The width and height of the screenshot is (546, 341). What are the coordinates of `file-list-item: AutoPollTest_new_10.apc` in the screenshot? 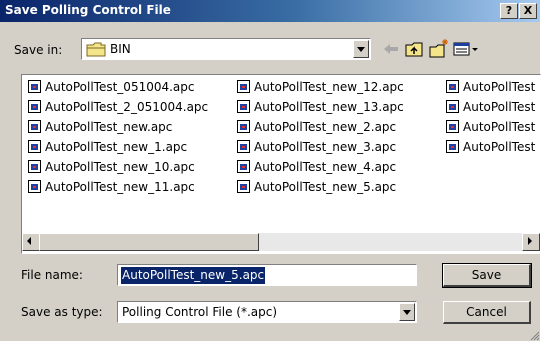 It's located at (111, 167).